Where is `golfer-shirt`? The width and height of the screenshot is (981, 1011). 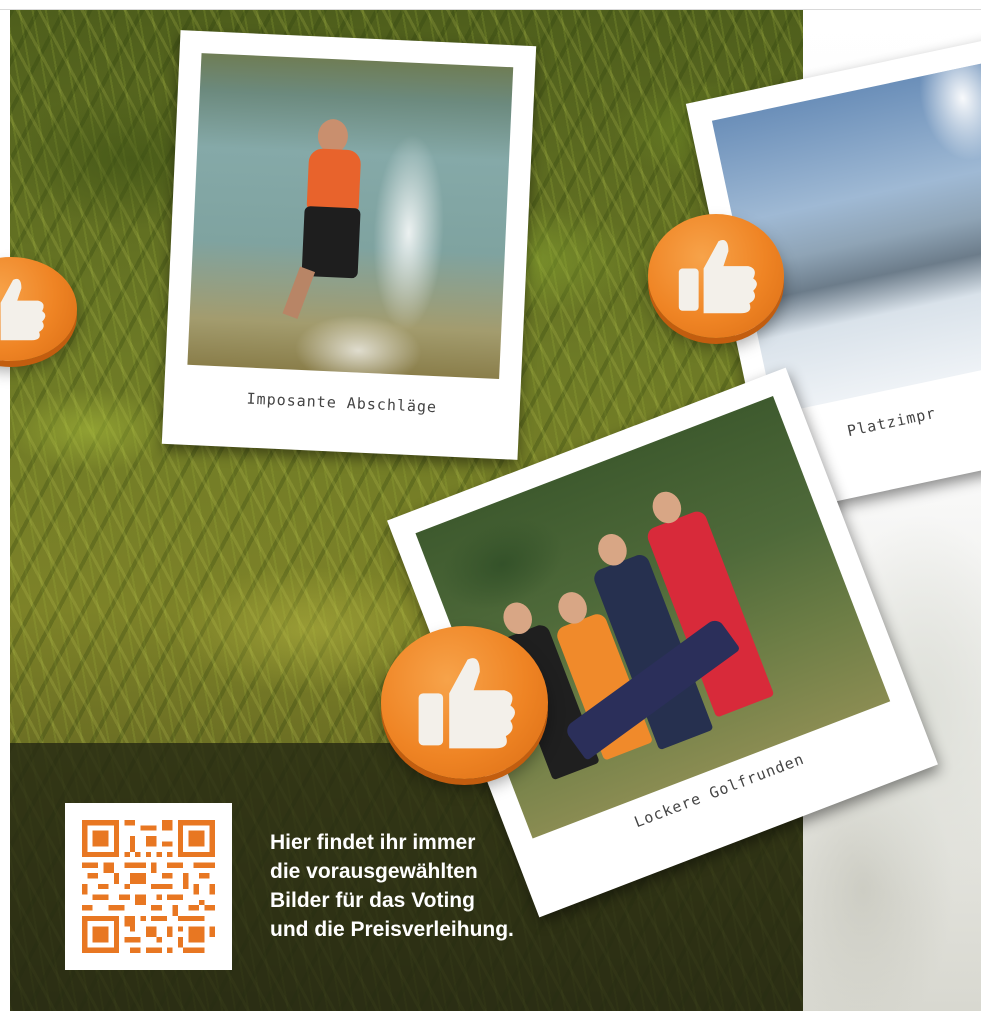 golfer-shirt is located at coordinates (334, 180).